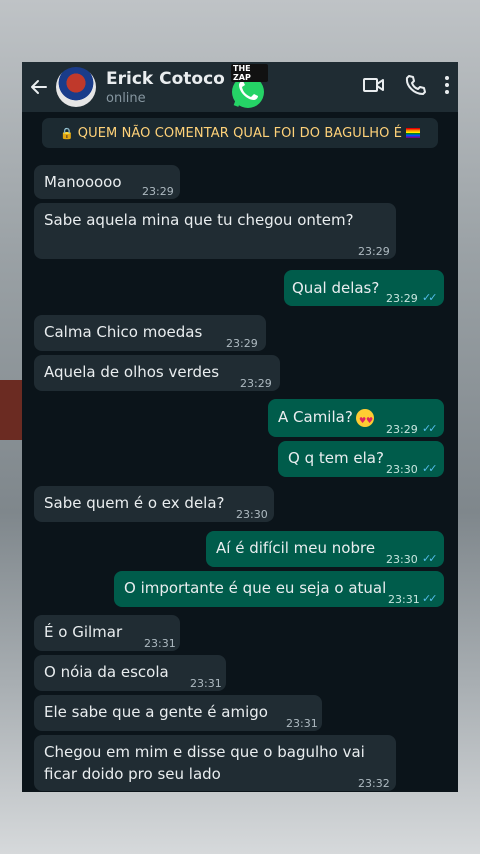 This screenshot has height=854, width=480. I want to click on contact-name: Erick Cotoco, so click(165, 78).